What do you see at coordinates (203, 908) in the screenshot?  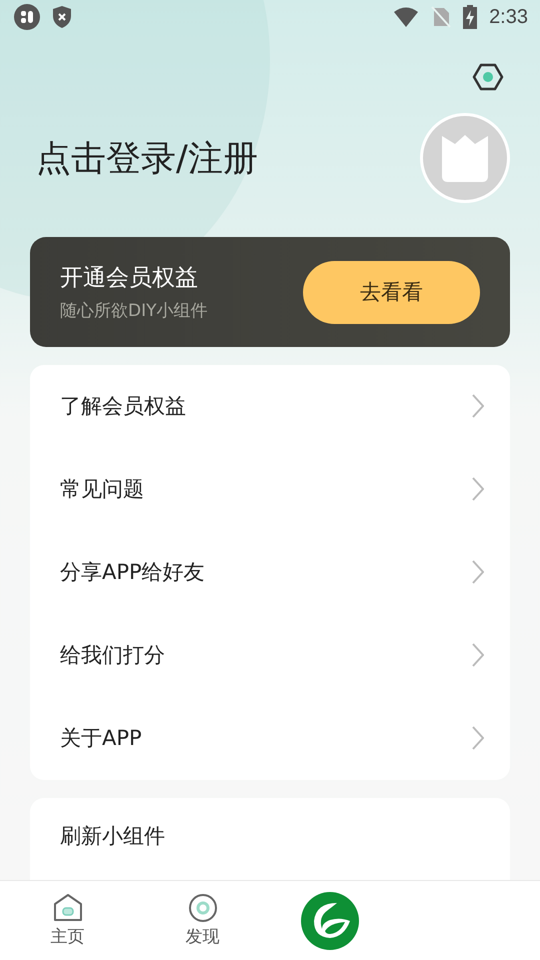 I see `compass-icon` at bounding box center [203, 908].